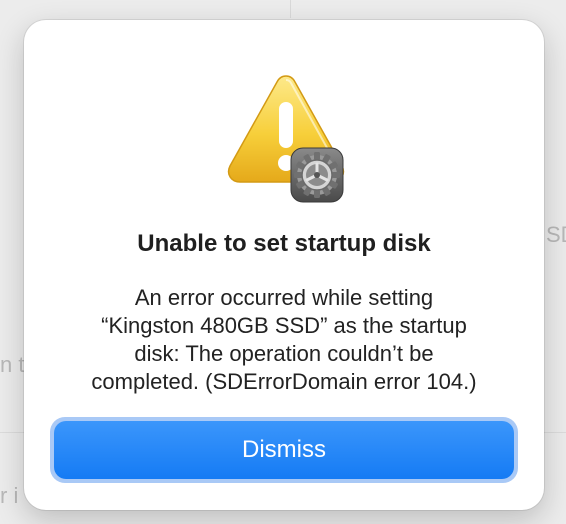 This screenshot has width=566, height=524. What do you see at coordinates (284, 325) in the screenshot?
I see `alert-message-line: “Kingston 480GB SSD” as the startup` at bounding box center [284, 325].